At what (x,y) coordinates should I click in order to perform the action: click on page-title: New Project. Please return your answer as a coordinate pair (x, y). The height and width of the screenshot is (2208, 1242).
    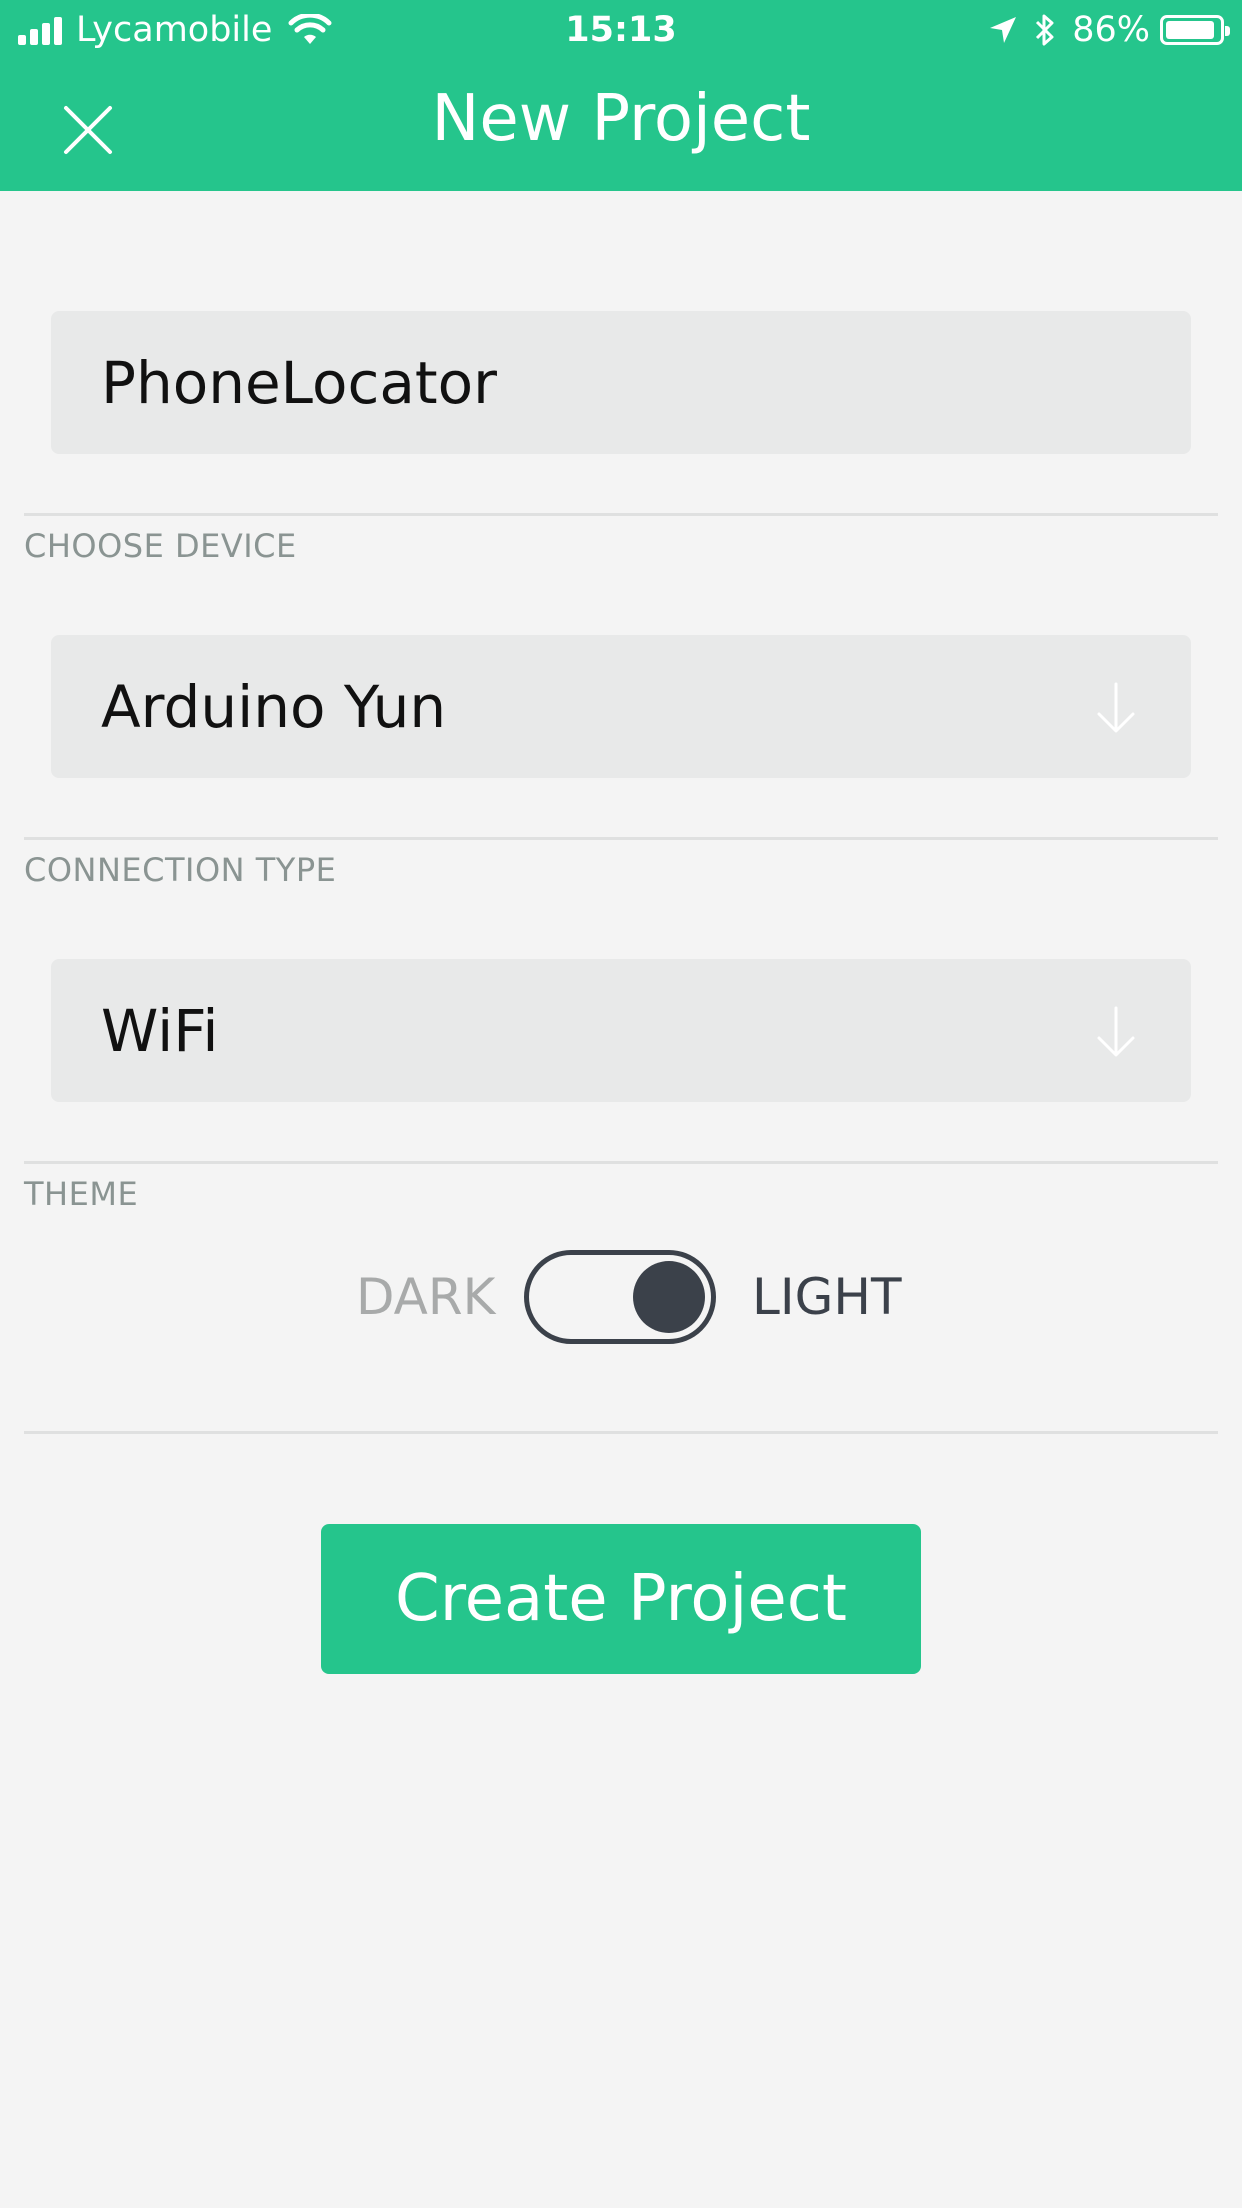
    Looking at the image, I should click on (621, 119).